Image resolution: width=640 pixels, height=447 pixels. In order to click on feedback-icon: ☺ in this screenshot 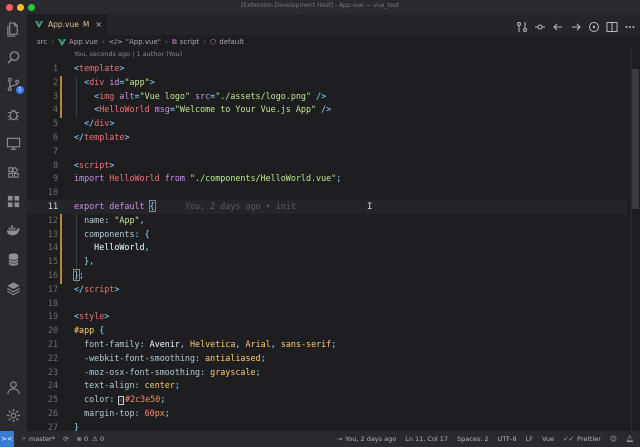, I will do `click(613, 439)`.